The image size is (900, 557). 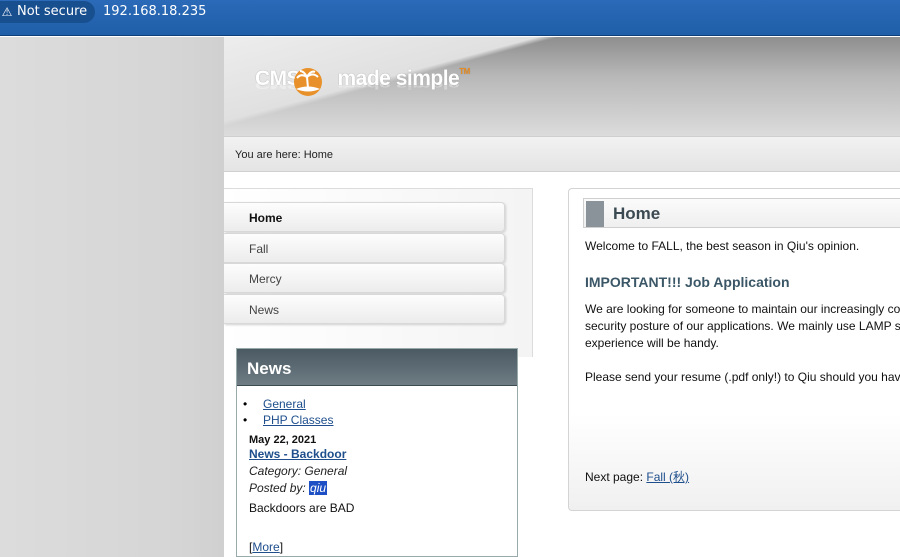 I want to click on news-category-list: General PHP Classes, so click(x=288, y=413).